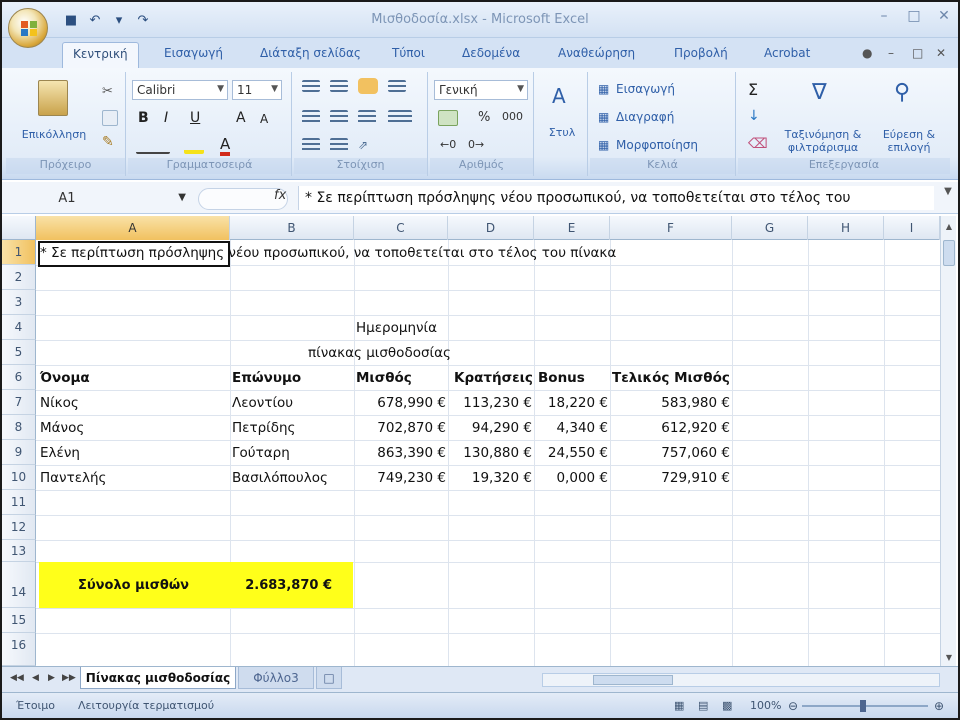  I want to click on employee-name: Μάνος, so click(62, 428).